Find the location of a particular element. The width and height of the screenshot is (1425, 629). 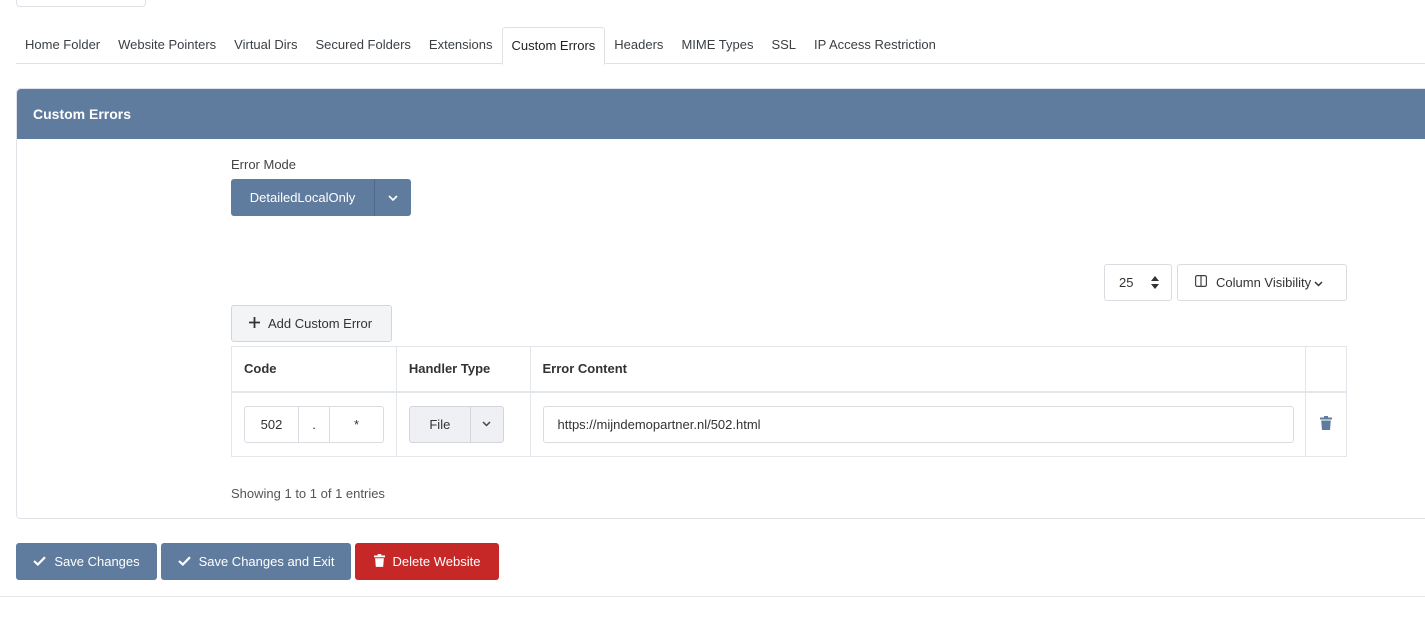

save-changes-button: Save Changes is located at coordinates (86, 561).